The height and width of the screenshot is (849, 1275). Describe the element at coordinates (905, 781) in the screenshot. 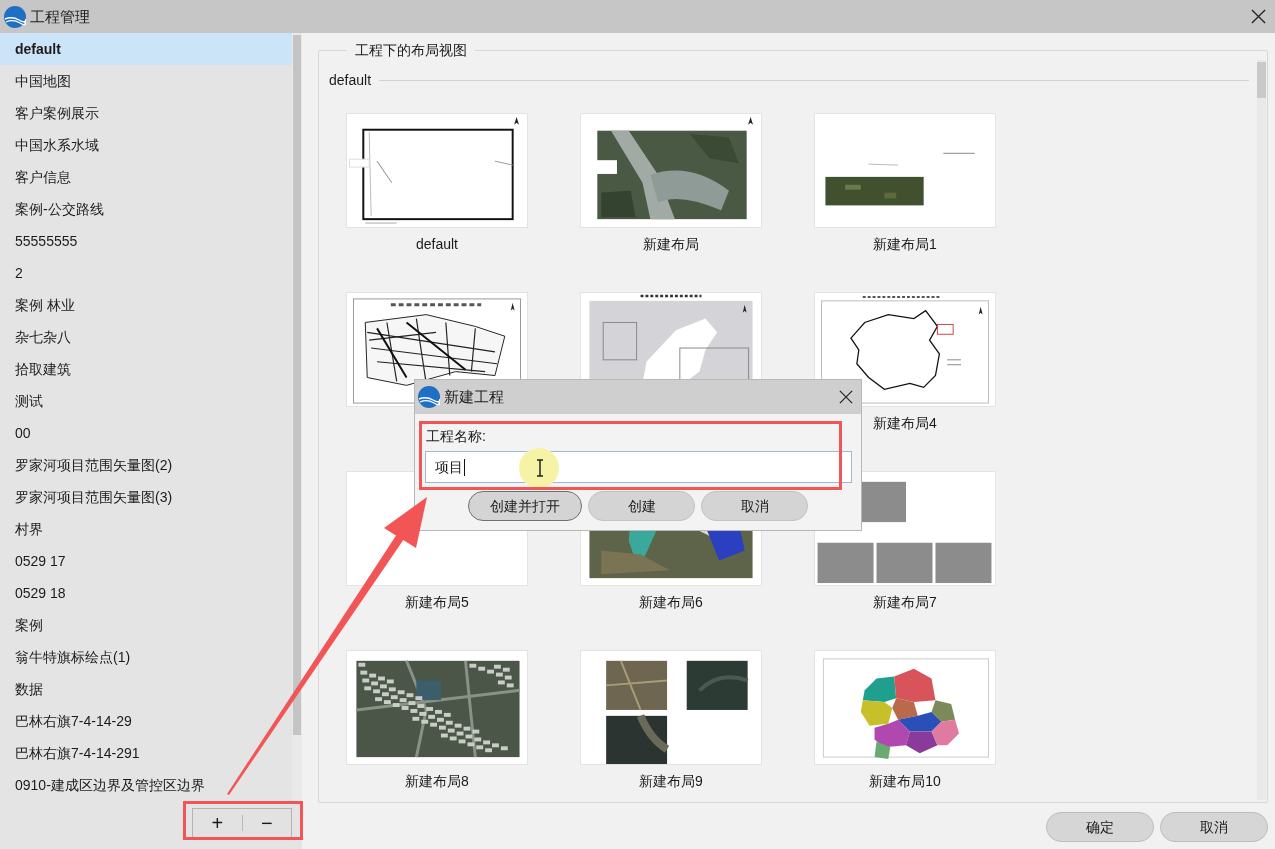

I see `layout-label: 新建布局10` at that location.